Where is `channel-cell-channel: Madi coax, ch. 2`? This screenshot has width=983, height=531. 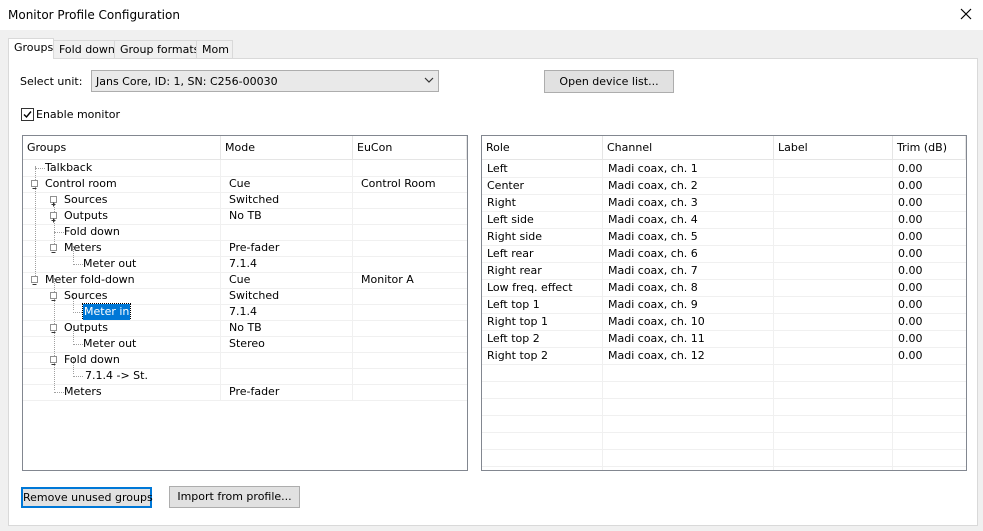
channel-cell-channel: Madi coax, ch. 2 is located at coordinates (653, 185).